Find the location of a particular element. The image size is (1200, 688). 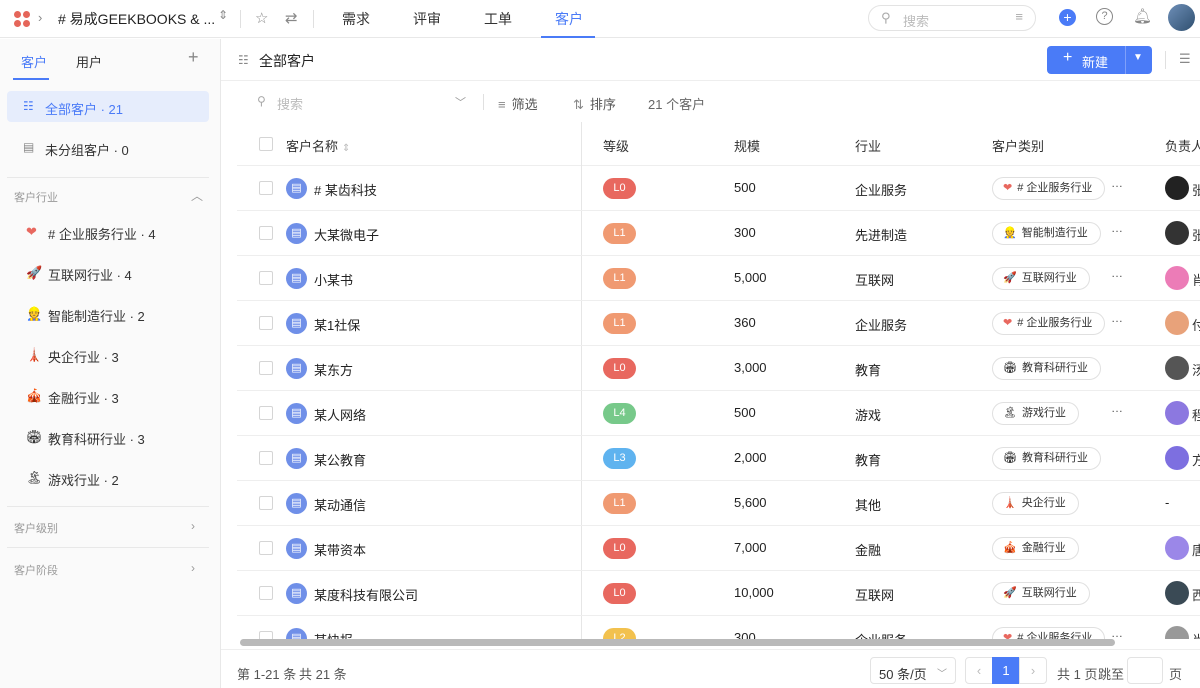

table-row: ▤ 某带资本 L0 7,000 金融 🎪 金融行业 唐 is located at coordinates (718, 548).